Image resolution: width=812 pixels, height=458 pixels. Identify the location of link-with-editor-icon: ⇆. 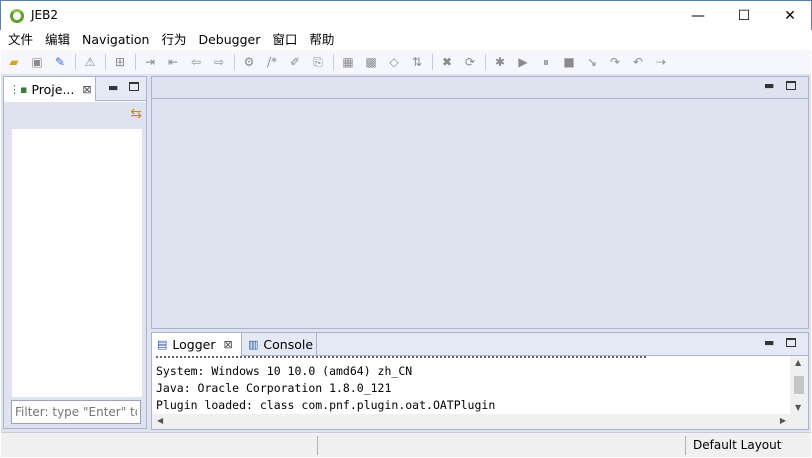
(136, 114).